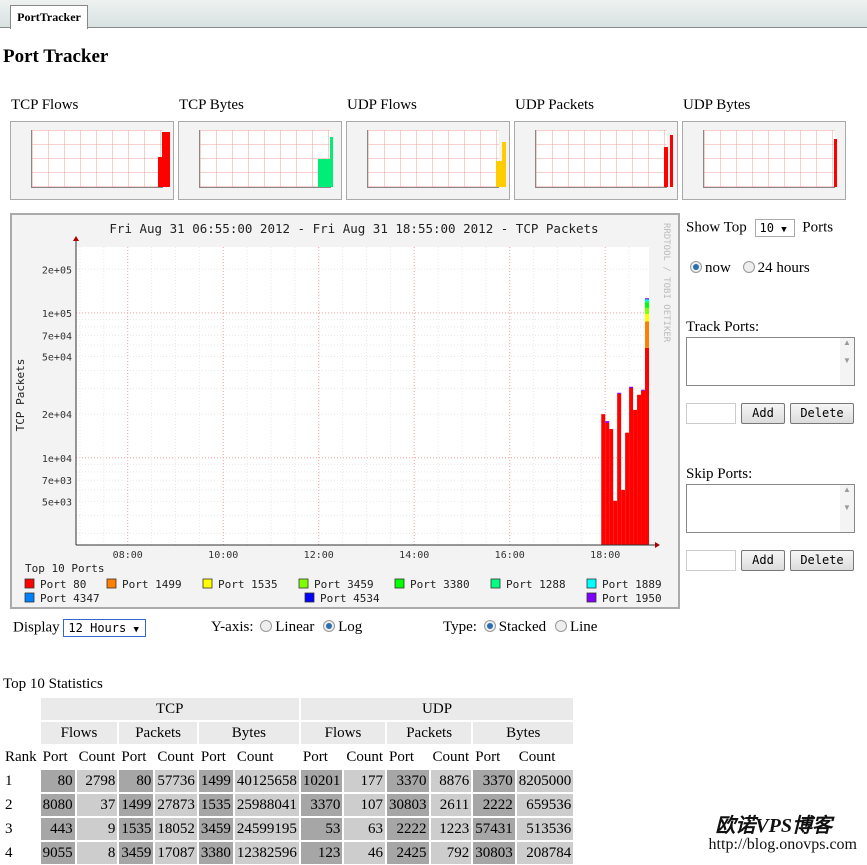 The image size is (867, 865). Describe the element at coordinates (822, 560) in the screenshot. I see `skip-delete-button: Delete` at that location.